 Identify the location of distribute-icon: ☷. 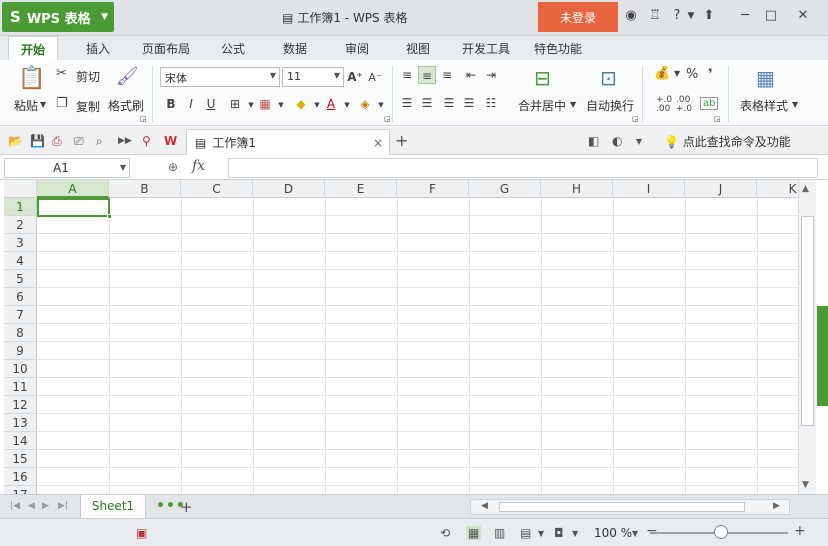
(491, 103).